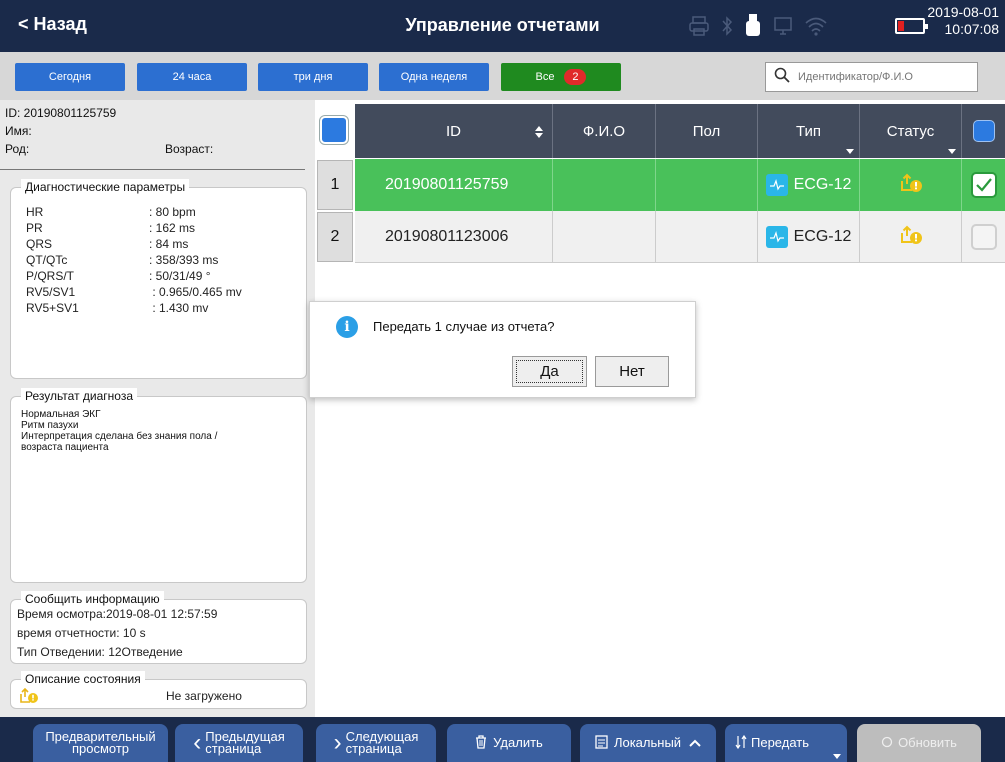  Describe the element at coordinates (70, 77) in the screenshot. I see `filter-today-button: Сегодня` at that location.